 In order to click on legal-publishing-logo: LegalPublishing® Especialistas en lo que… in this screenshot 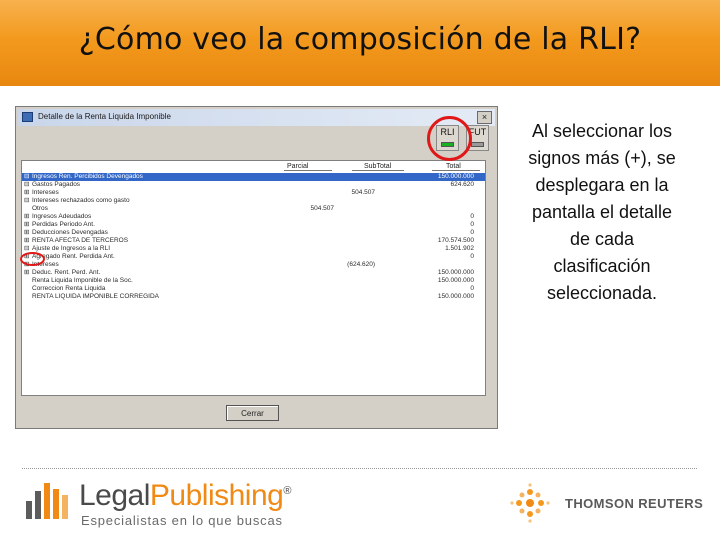, I will do `click(159, 504)`.